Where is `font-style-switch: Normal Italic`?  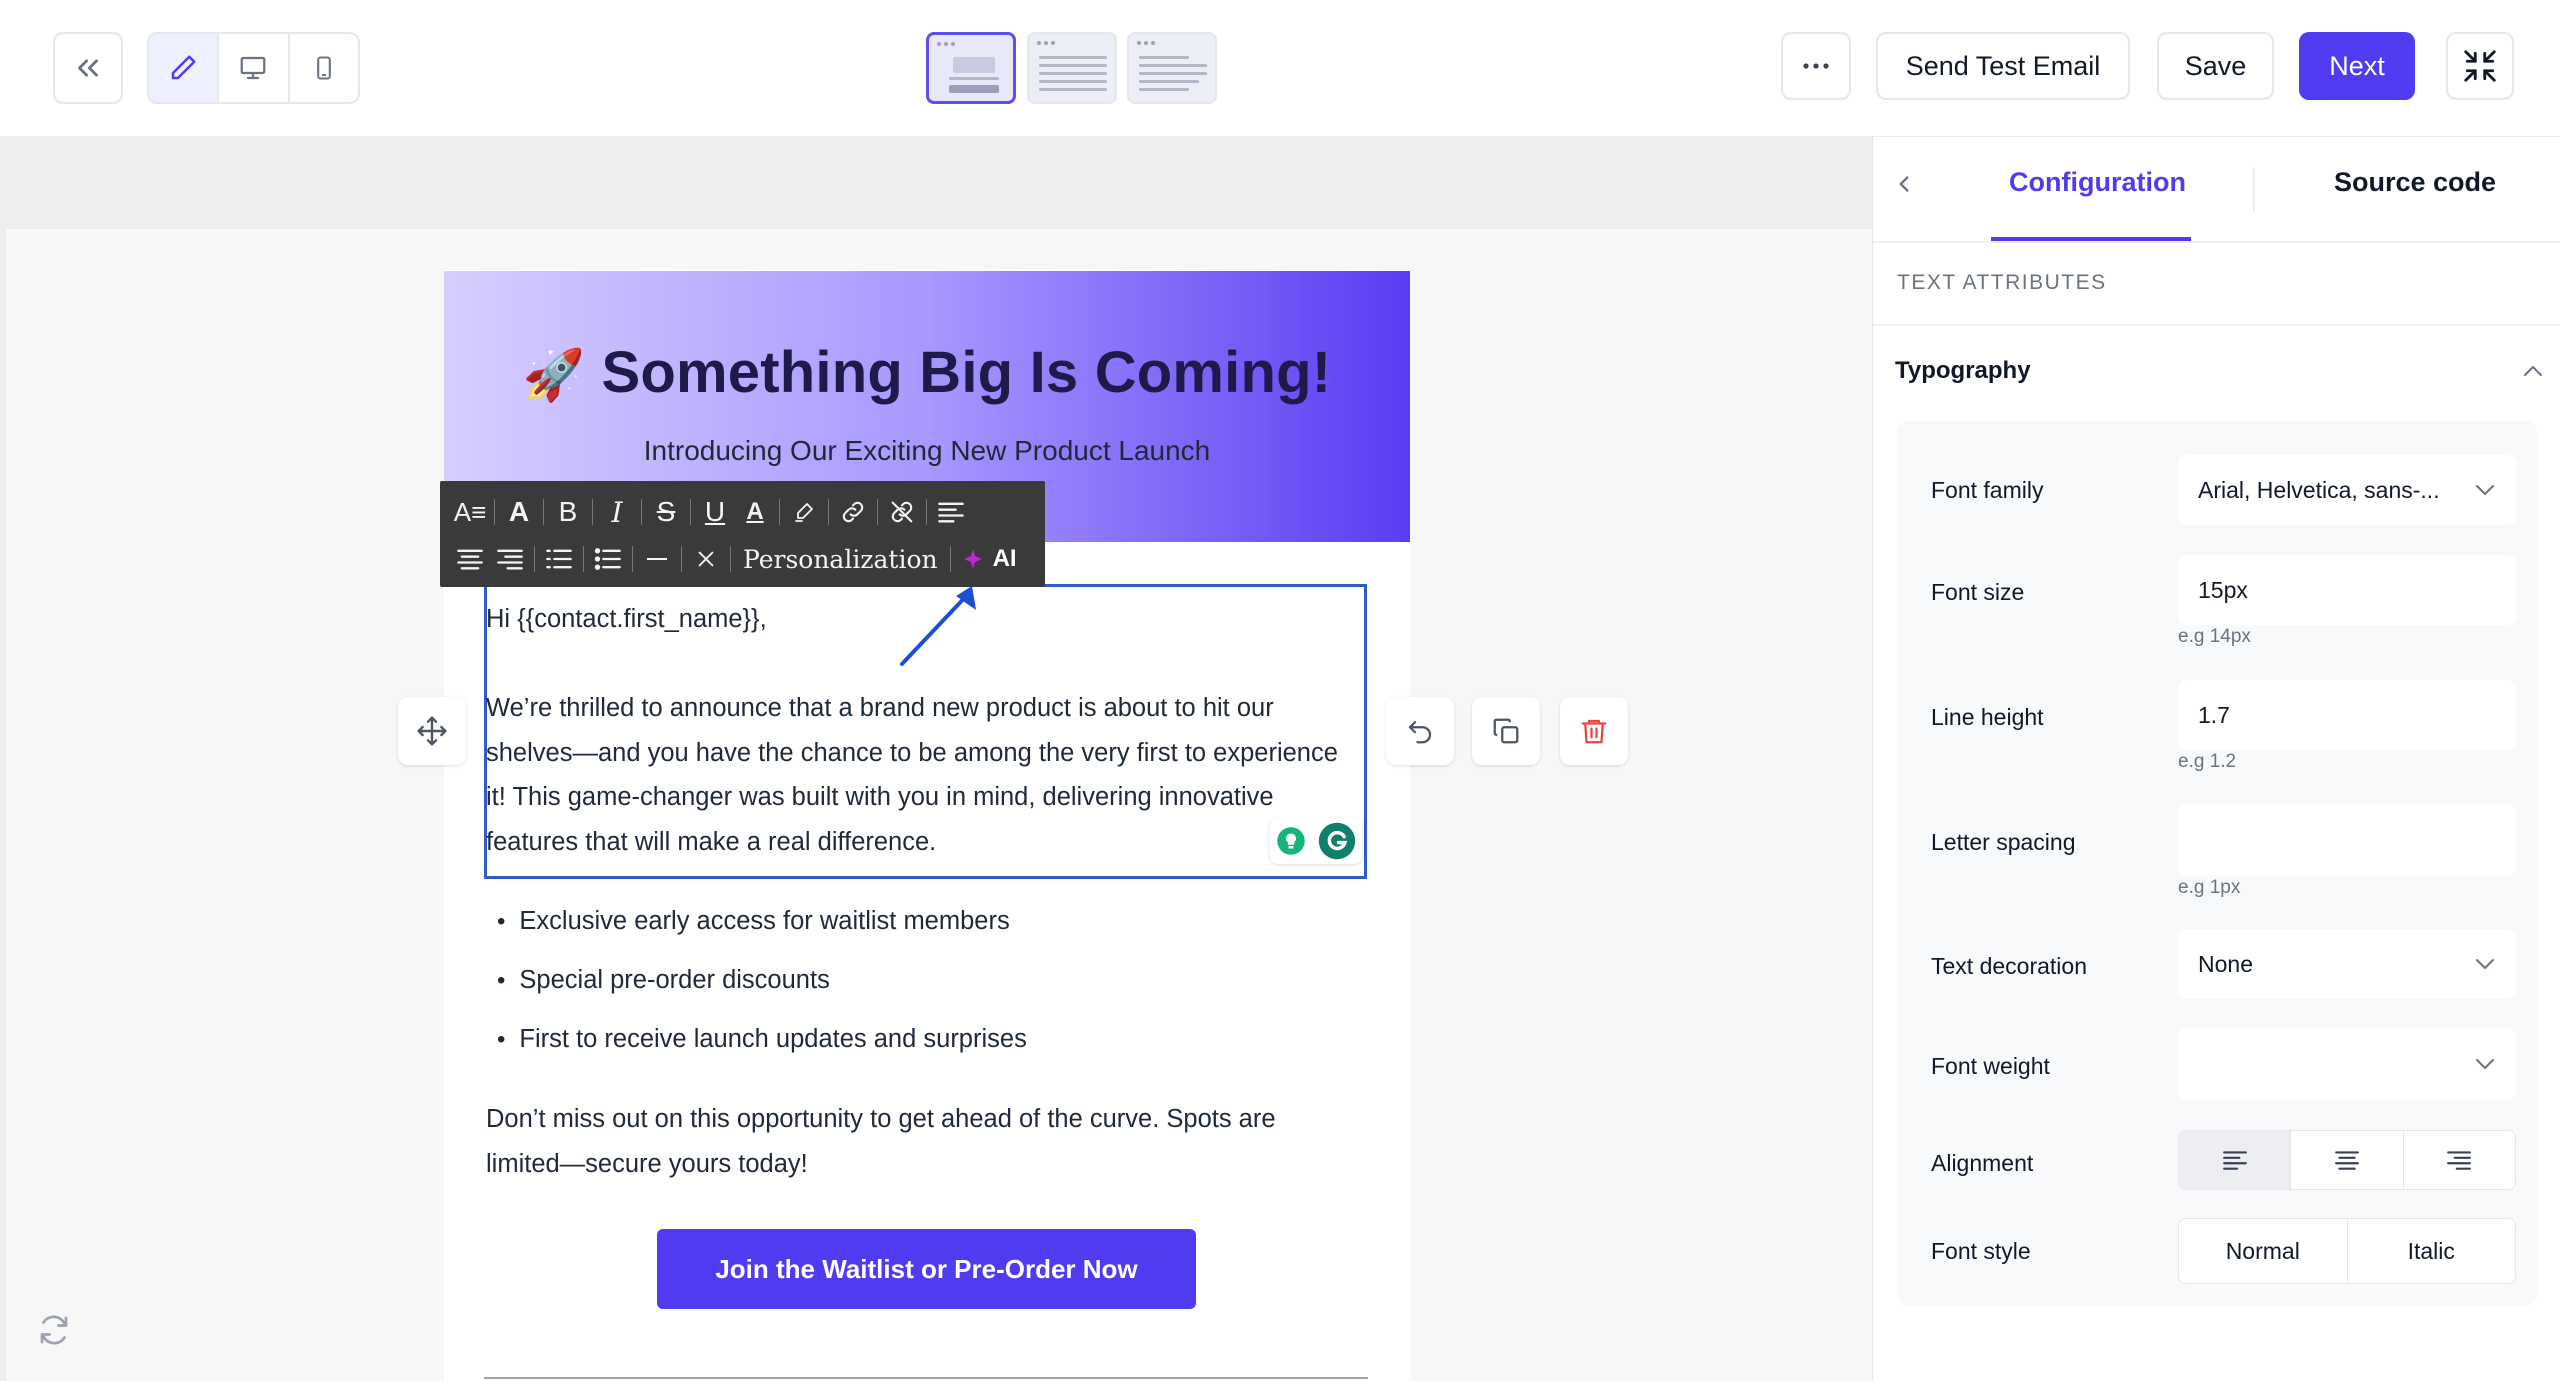
font-style-switch: Normal Italic is located at coordinates (2347, 1251).